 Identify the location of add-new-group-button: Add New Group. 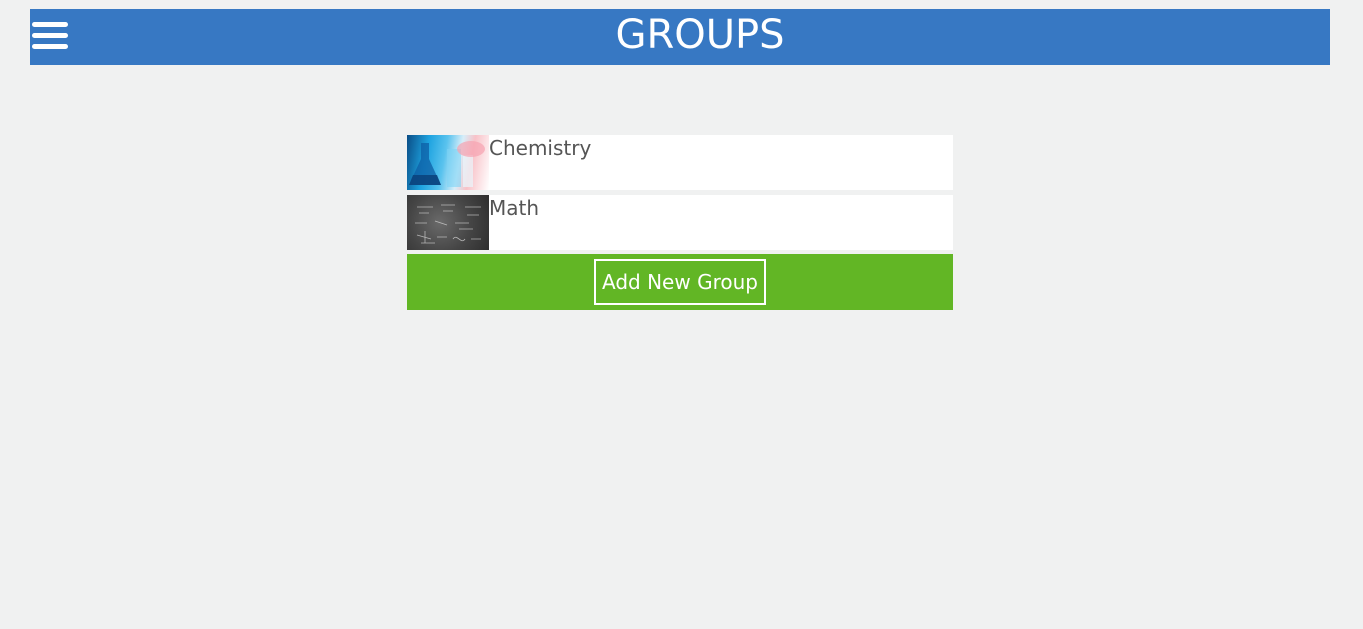
(680, 282).